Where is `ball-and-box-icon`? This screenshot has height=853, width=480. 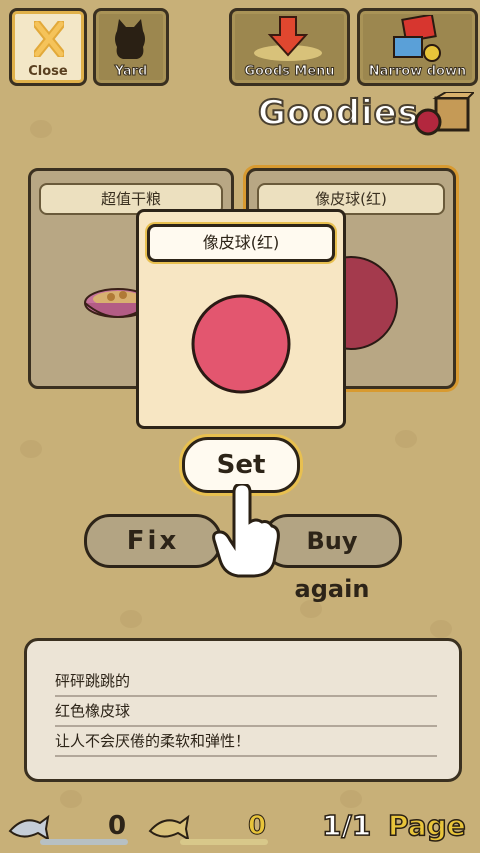
ball-and-box-icon is located at coordinates (444, 114).